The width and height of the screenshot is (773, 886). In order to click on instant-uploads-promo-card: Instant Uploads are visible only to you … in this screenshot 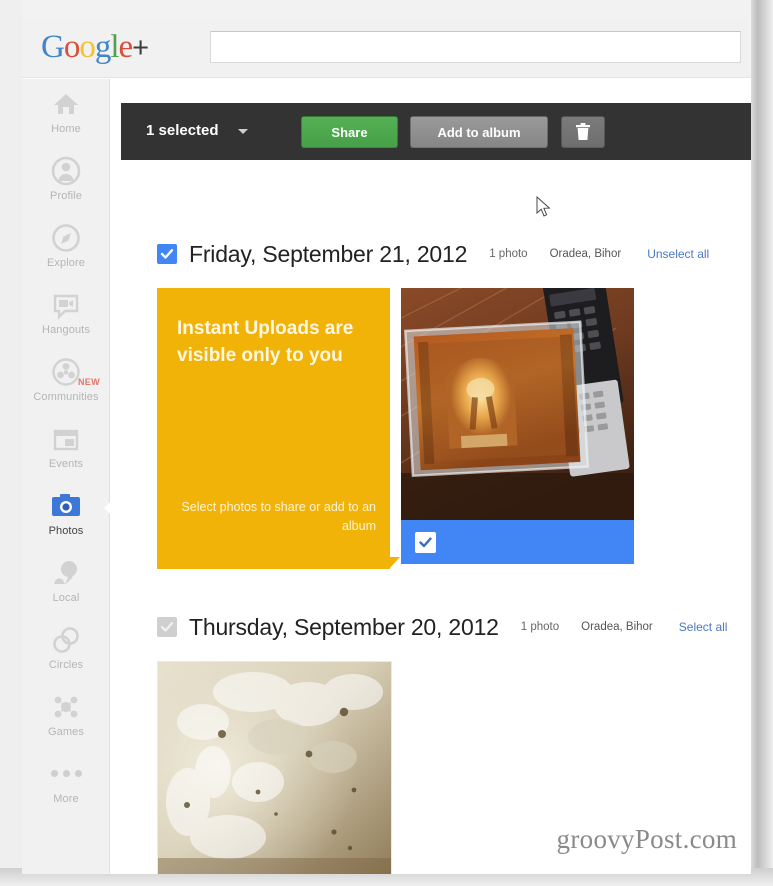, I will do `click(278, 428)`.